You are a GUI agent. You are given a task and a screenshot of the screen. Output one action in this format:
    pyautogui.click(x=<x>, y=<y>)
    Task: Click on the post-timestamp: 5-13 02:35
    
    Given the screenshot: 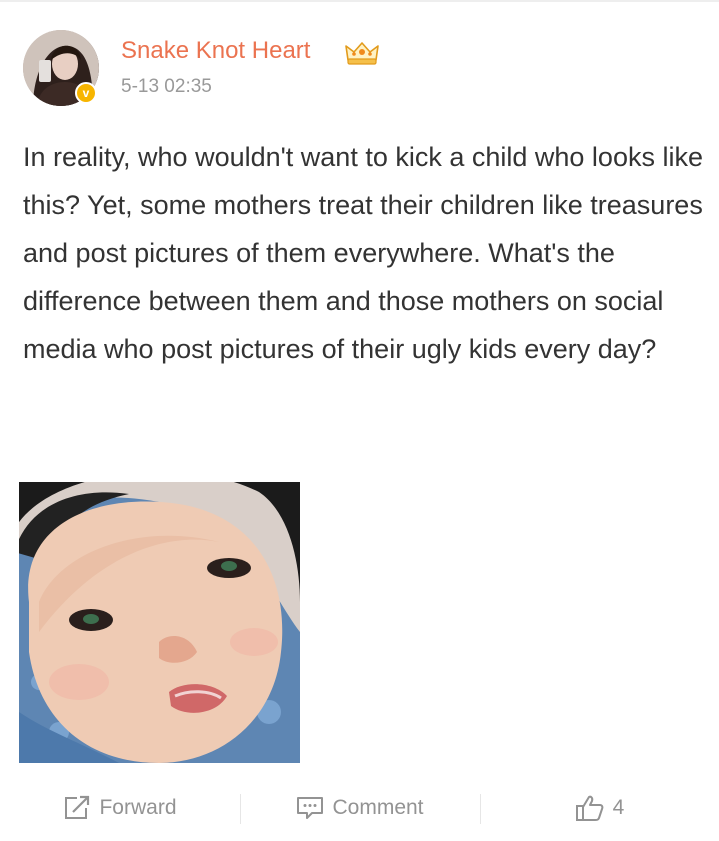 What is the action you would take?
    pyautogui.click(x=166, y=87)
    